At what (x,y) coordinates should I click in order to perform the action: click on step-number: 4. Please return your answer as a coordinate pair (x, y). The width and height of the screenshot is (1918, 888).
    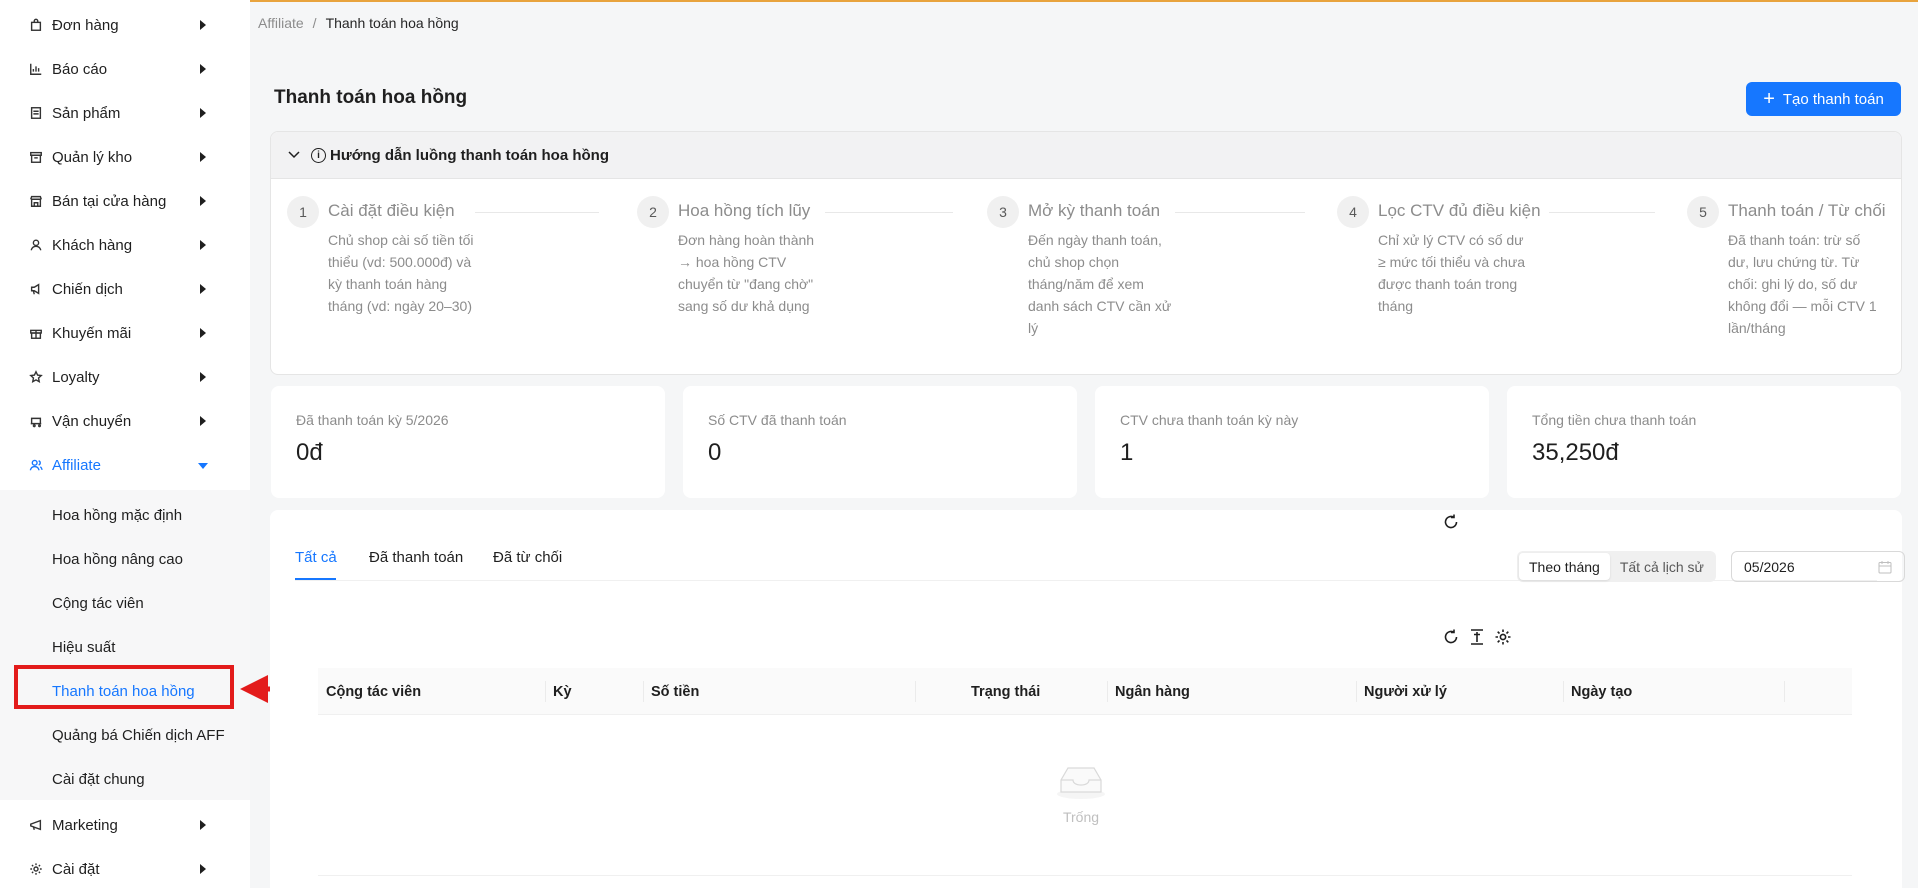
    Looking at the image, I should click on (1353, 212).